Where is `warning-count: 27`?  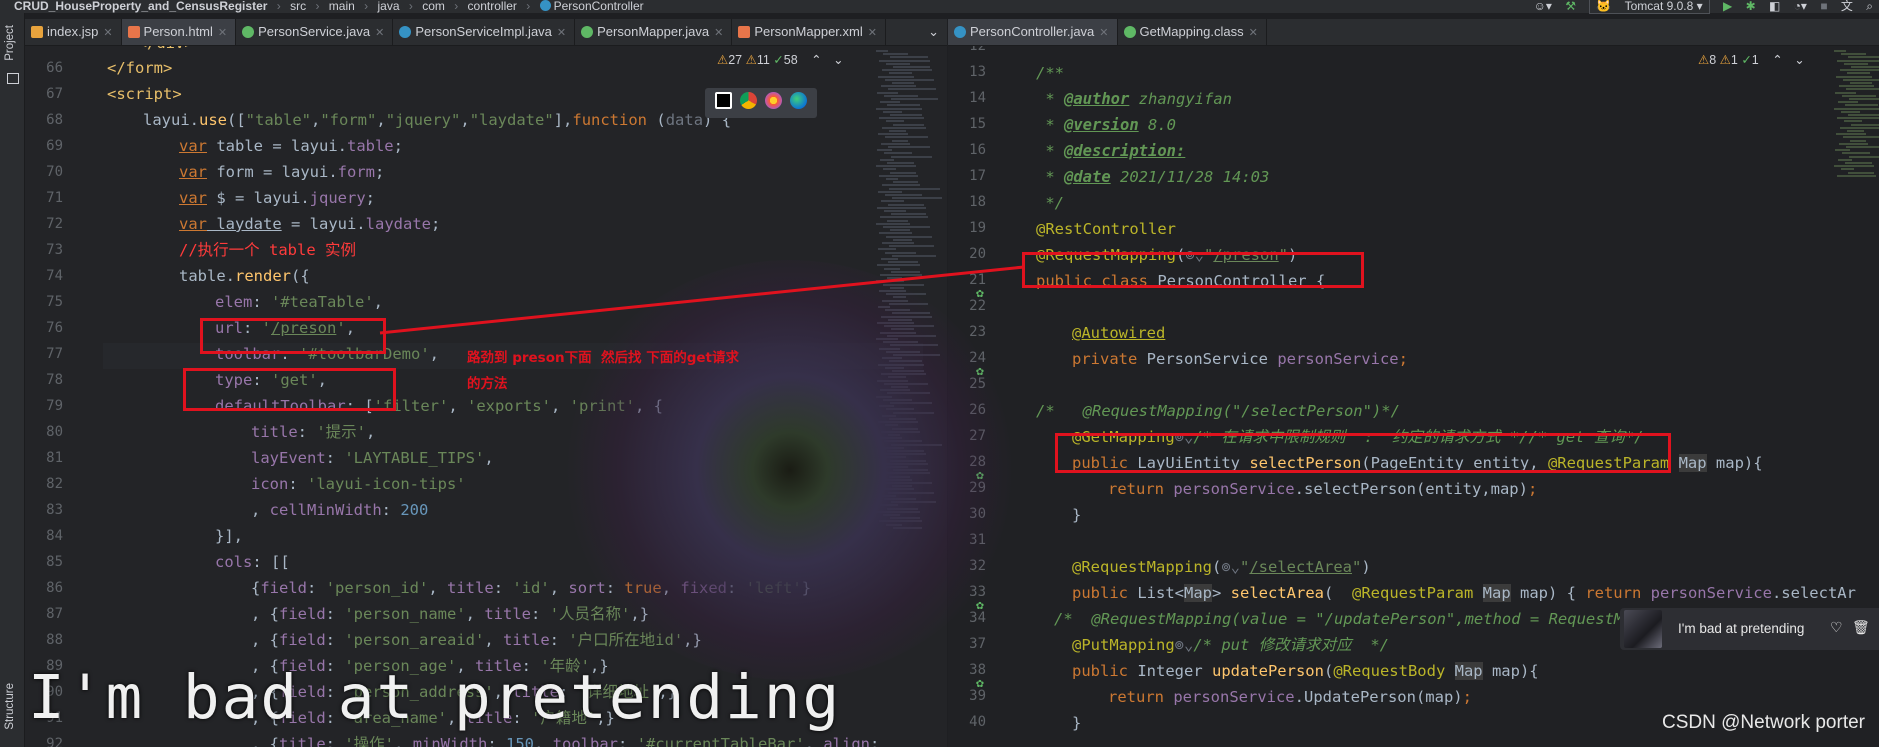 warning-count: 27 is located at coordinates (735, 60).